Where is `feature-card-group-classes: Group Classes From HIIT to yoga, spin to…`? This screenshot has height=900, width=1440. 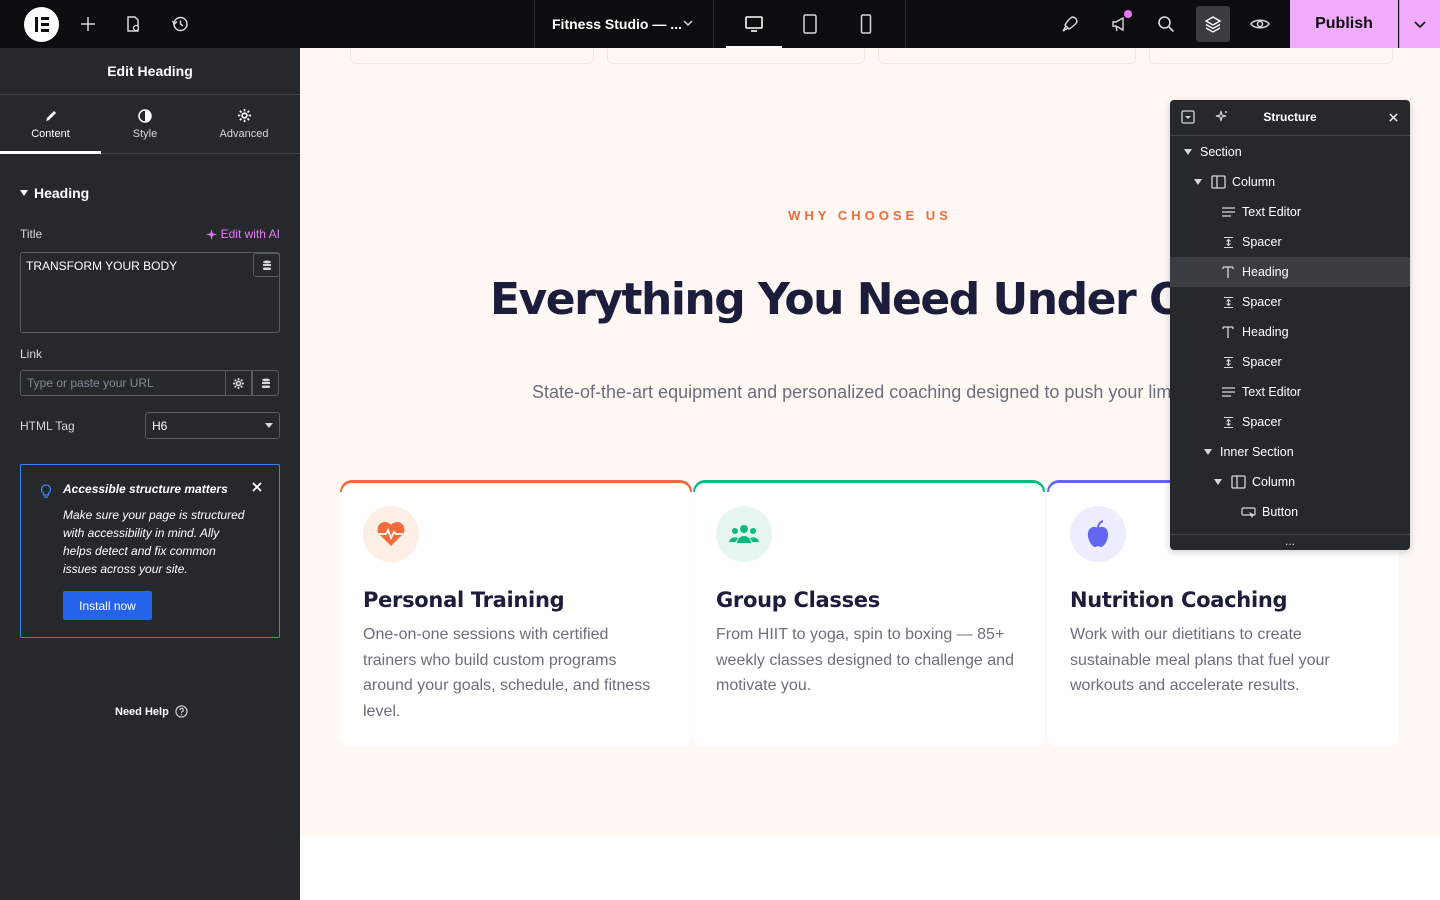 feature-card-group-classes: Group Classes From HIIT to yoga, spin to… is located at coordinates (869, 613).